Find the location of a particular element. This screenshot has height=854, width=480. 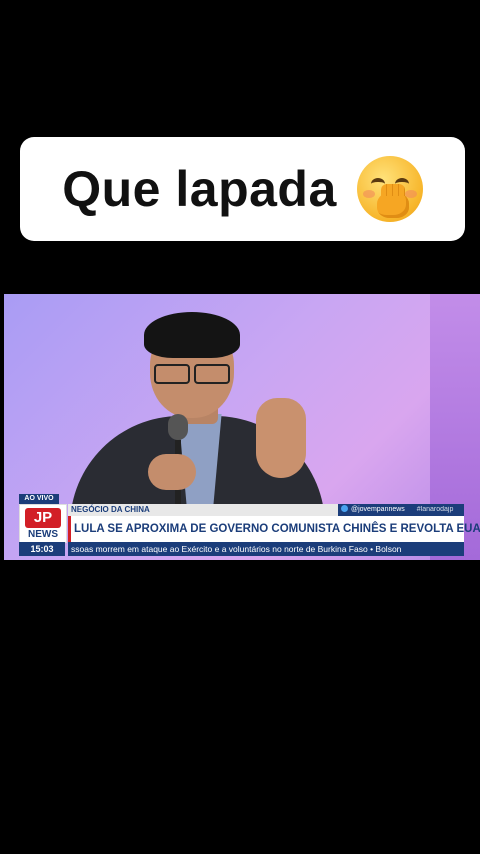

logo-jp: JP is located at coordinates (43, 518).